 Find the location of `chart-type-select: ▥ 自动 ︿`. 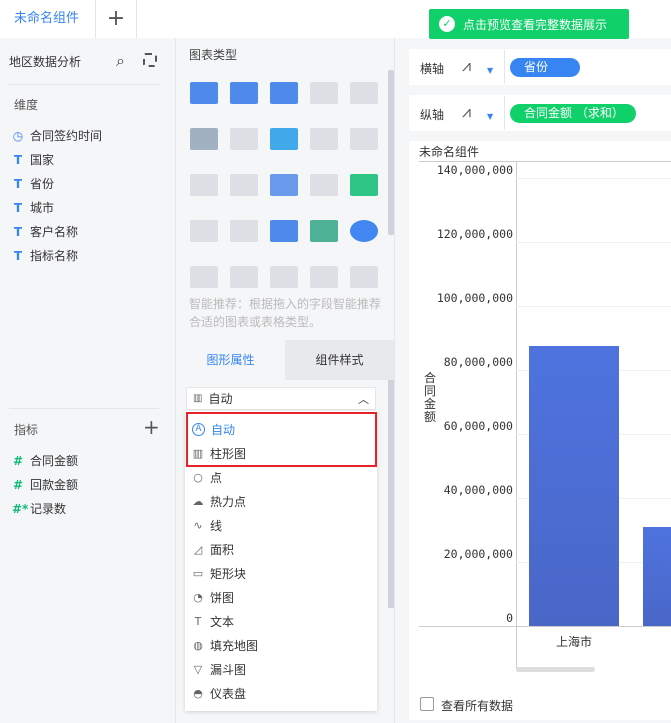

chart-type-select: ▥ 自动 ︿ is located at coordinates (281, 398).